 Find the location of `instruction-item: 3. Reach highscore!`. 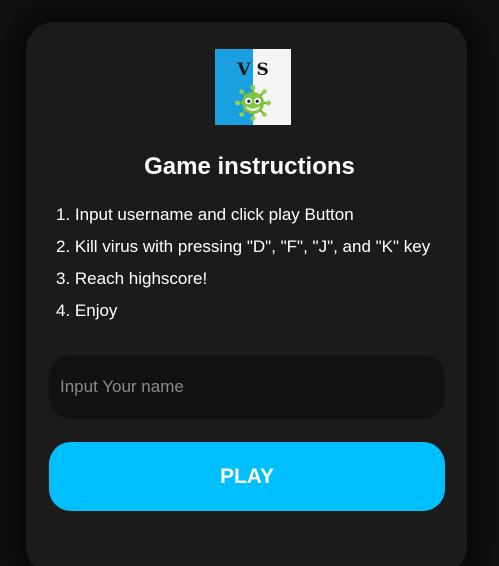

instruction-item: 3. Reach highscore! is located at coordinates (132, 278).